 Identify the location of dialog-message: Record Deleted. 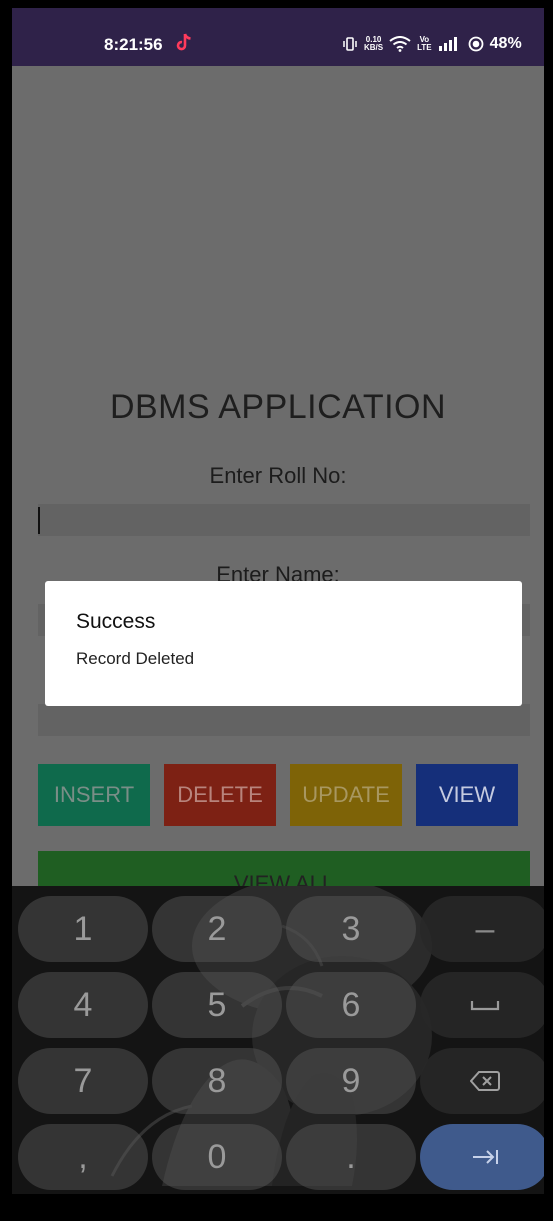
(135, 658).